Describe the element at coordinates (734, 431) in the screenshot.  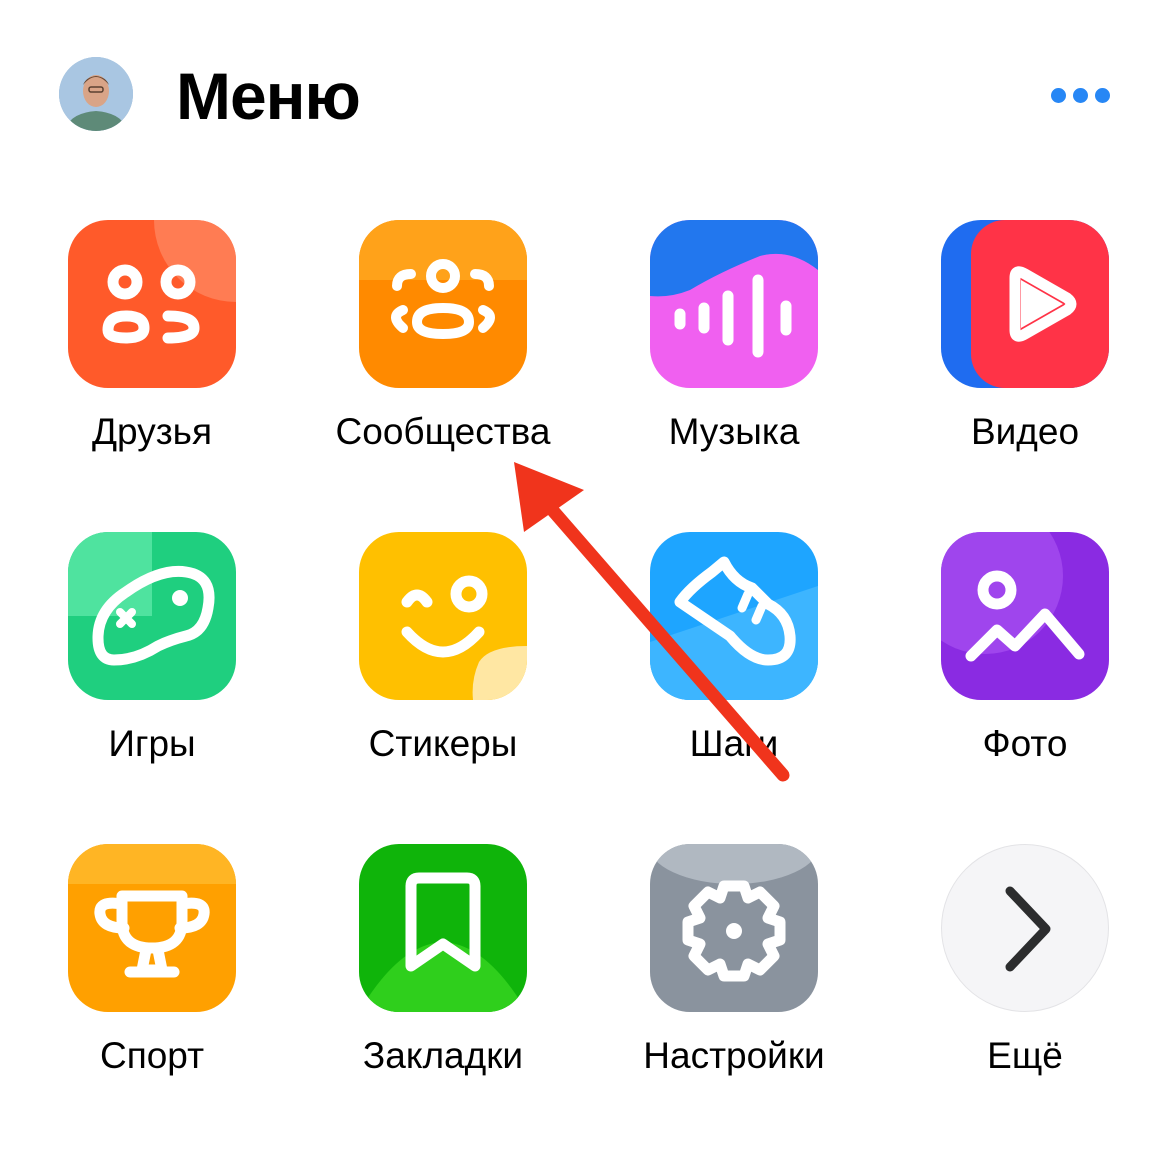
I see `menu-item-label: Музыка` at that location.